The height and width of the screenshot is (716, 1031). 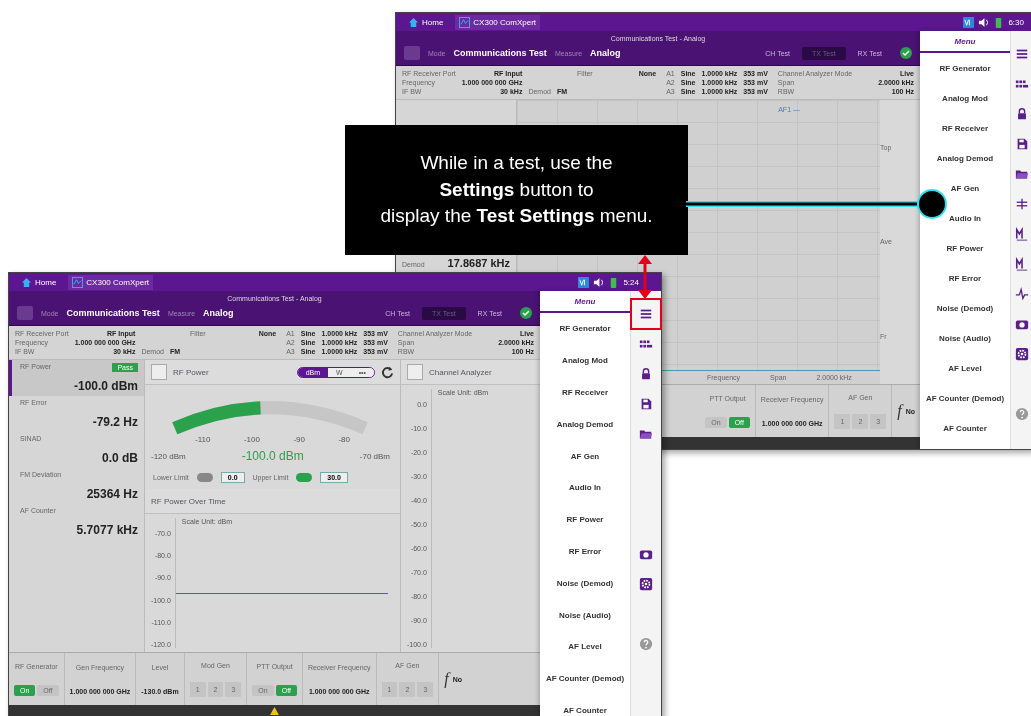 I want to click on reading-value: 17.8687 kHz, so click(x=478, y=263).